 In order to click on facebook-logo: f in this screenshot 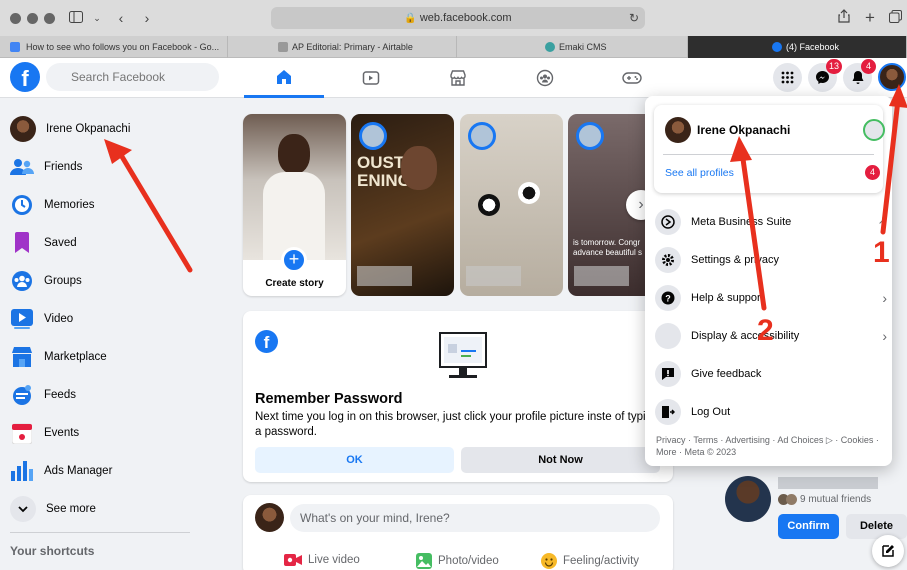, I will do `click(25, 77)`.